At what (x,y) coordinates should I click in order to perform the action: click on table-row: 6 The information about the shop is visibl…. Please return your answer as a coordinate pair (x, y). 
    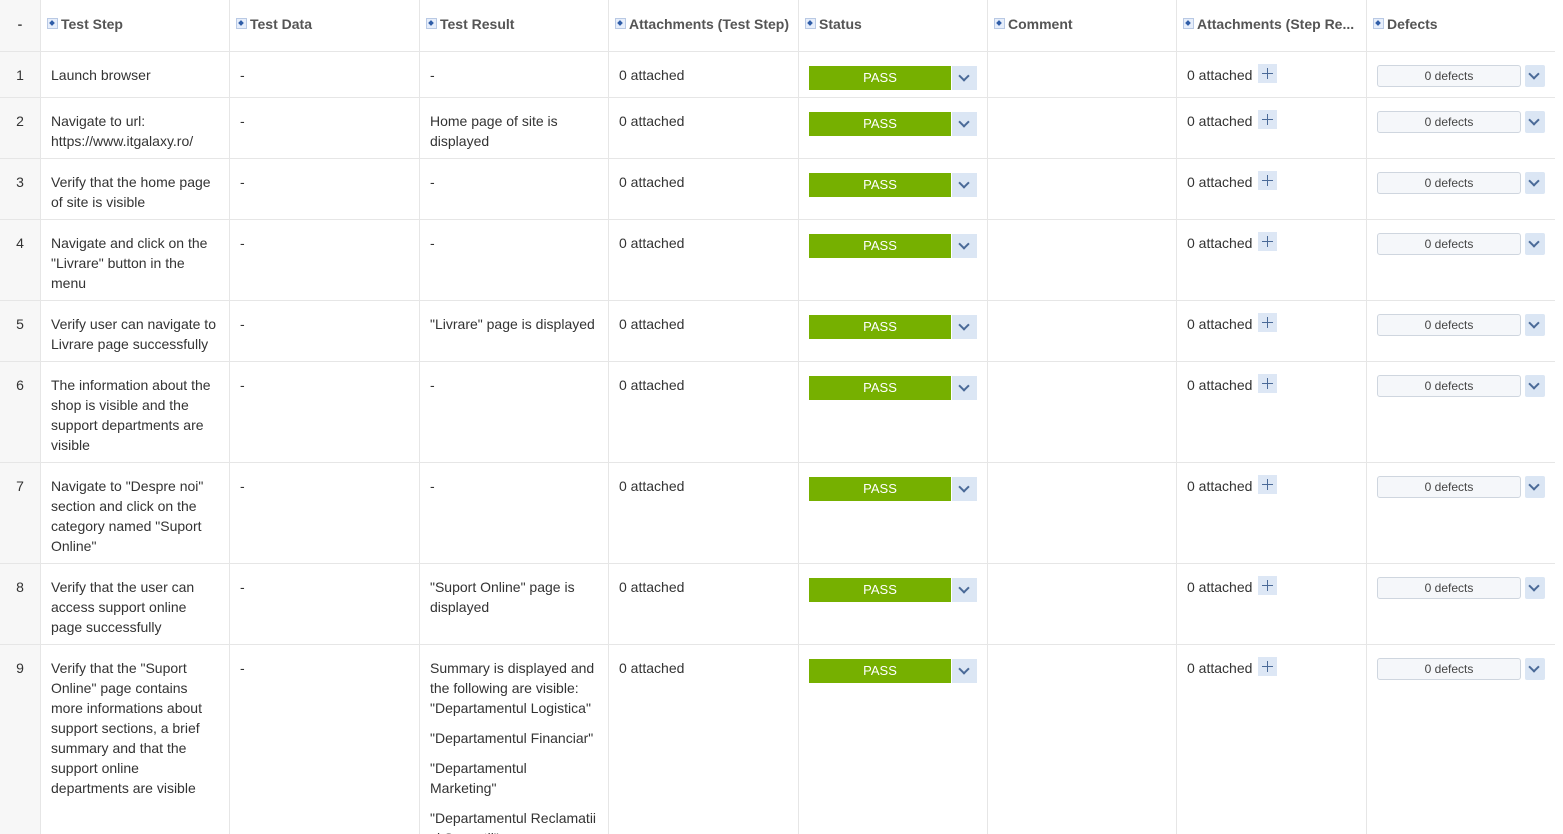
    Looking at the image, I should click on (777, 412).